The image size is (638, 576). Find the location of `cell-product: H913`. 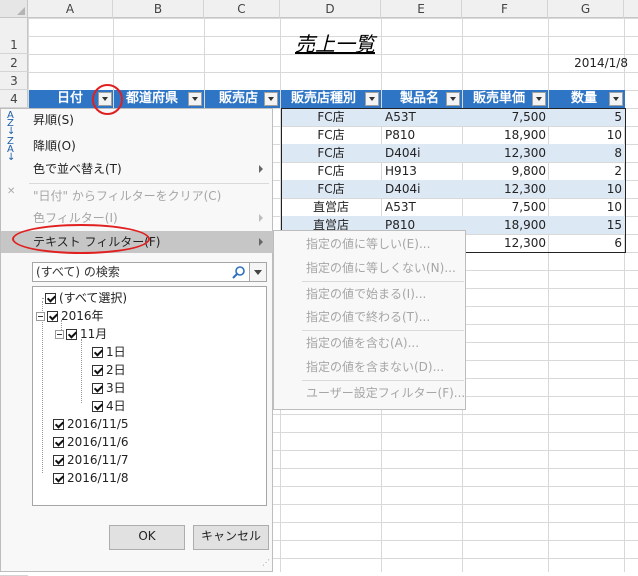

cell-product: H913 is located at coordinates (423, 171).